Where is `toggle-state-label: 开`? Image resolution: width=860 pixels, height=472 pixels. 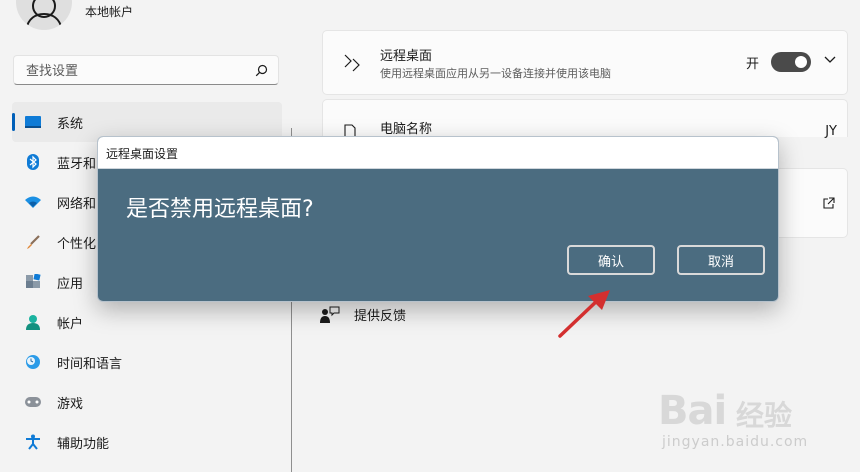 toggle-state-label: 开 is located at coordinates (752, 64).